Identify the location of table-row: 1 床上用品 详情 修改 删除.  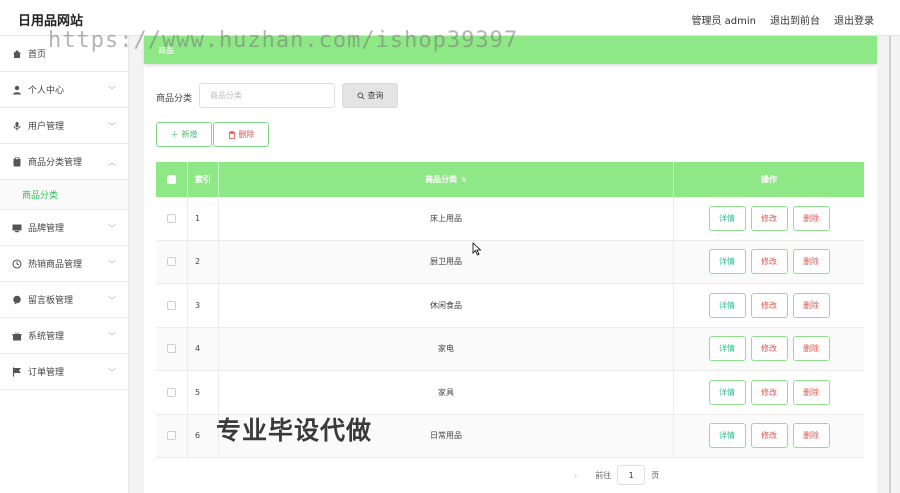
(510, 219).